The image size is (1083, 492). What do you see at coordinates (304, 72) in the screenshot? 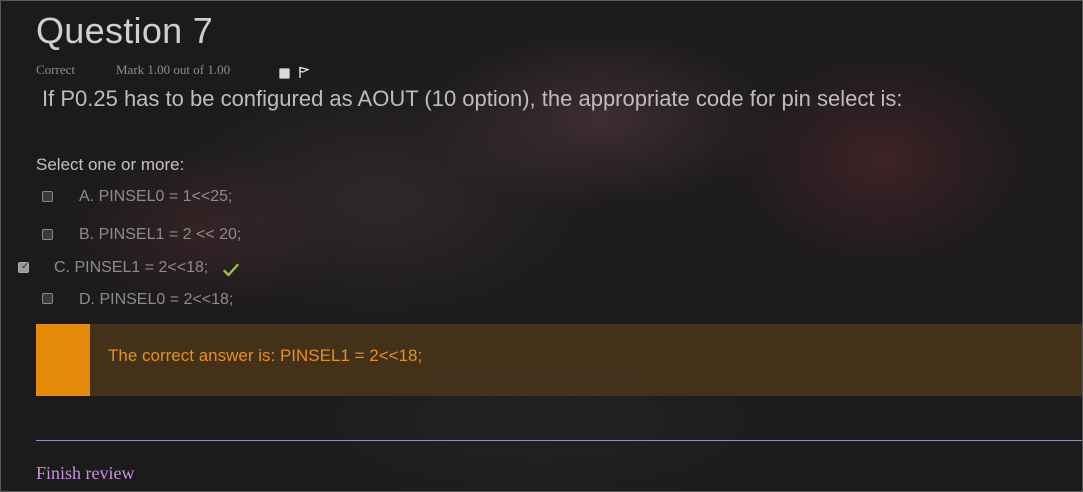
I see `flag-icon` at bounding box center [304, 72].